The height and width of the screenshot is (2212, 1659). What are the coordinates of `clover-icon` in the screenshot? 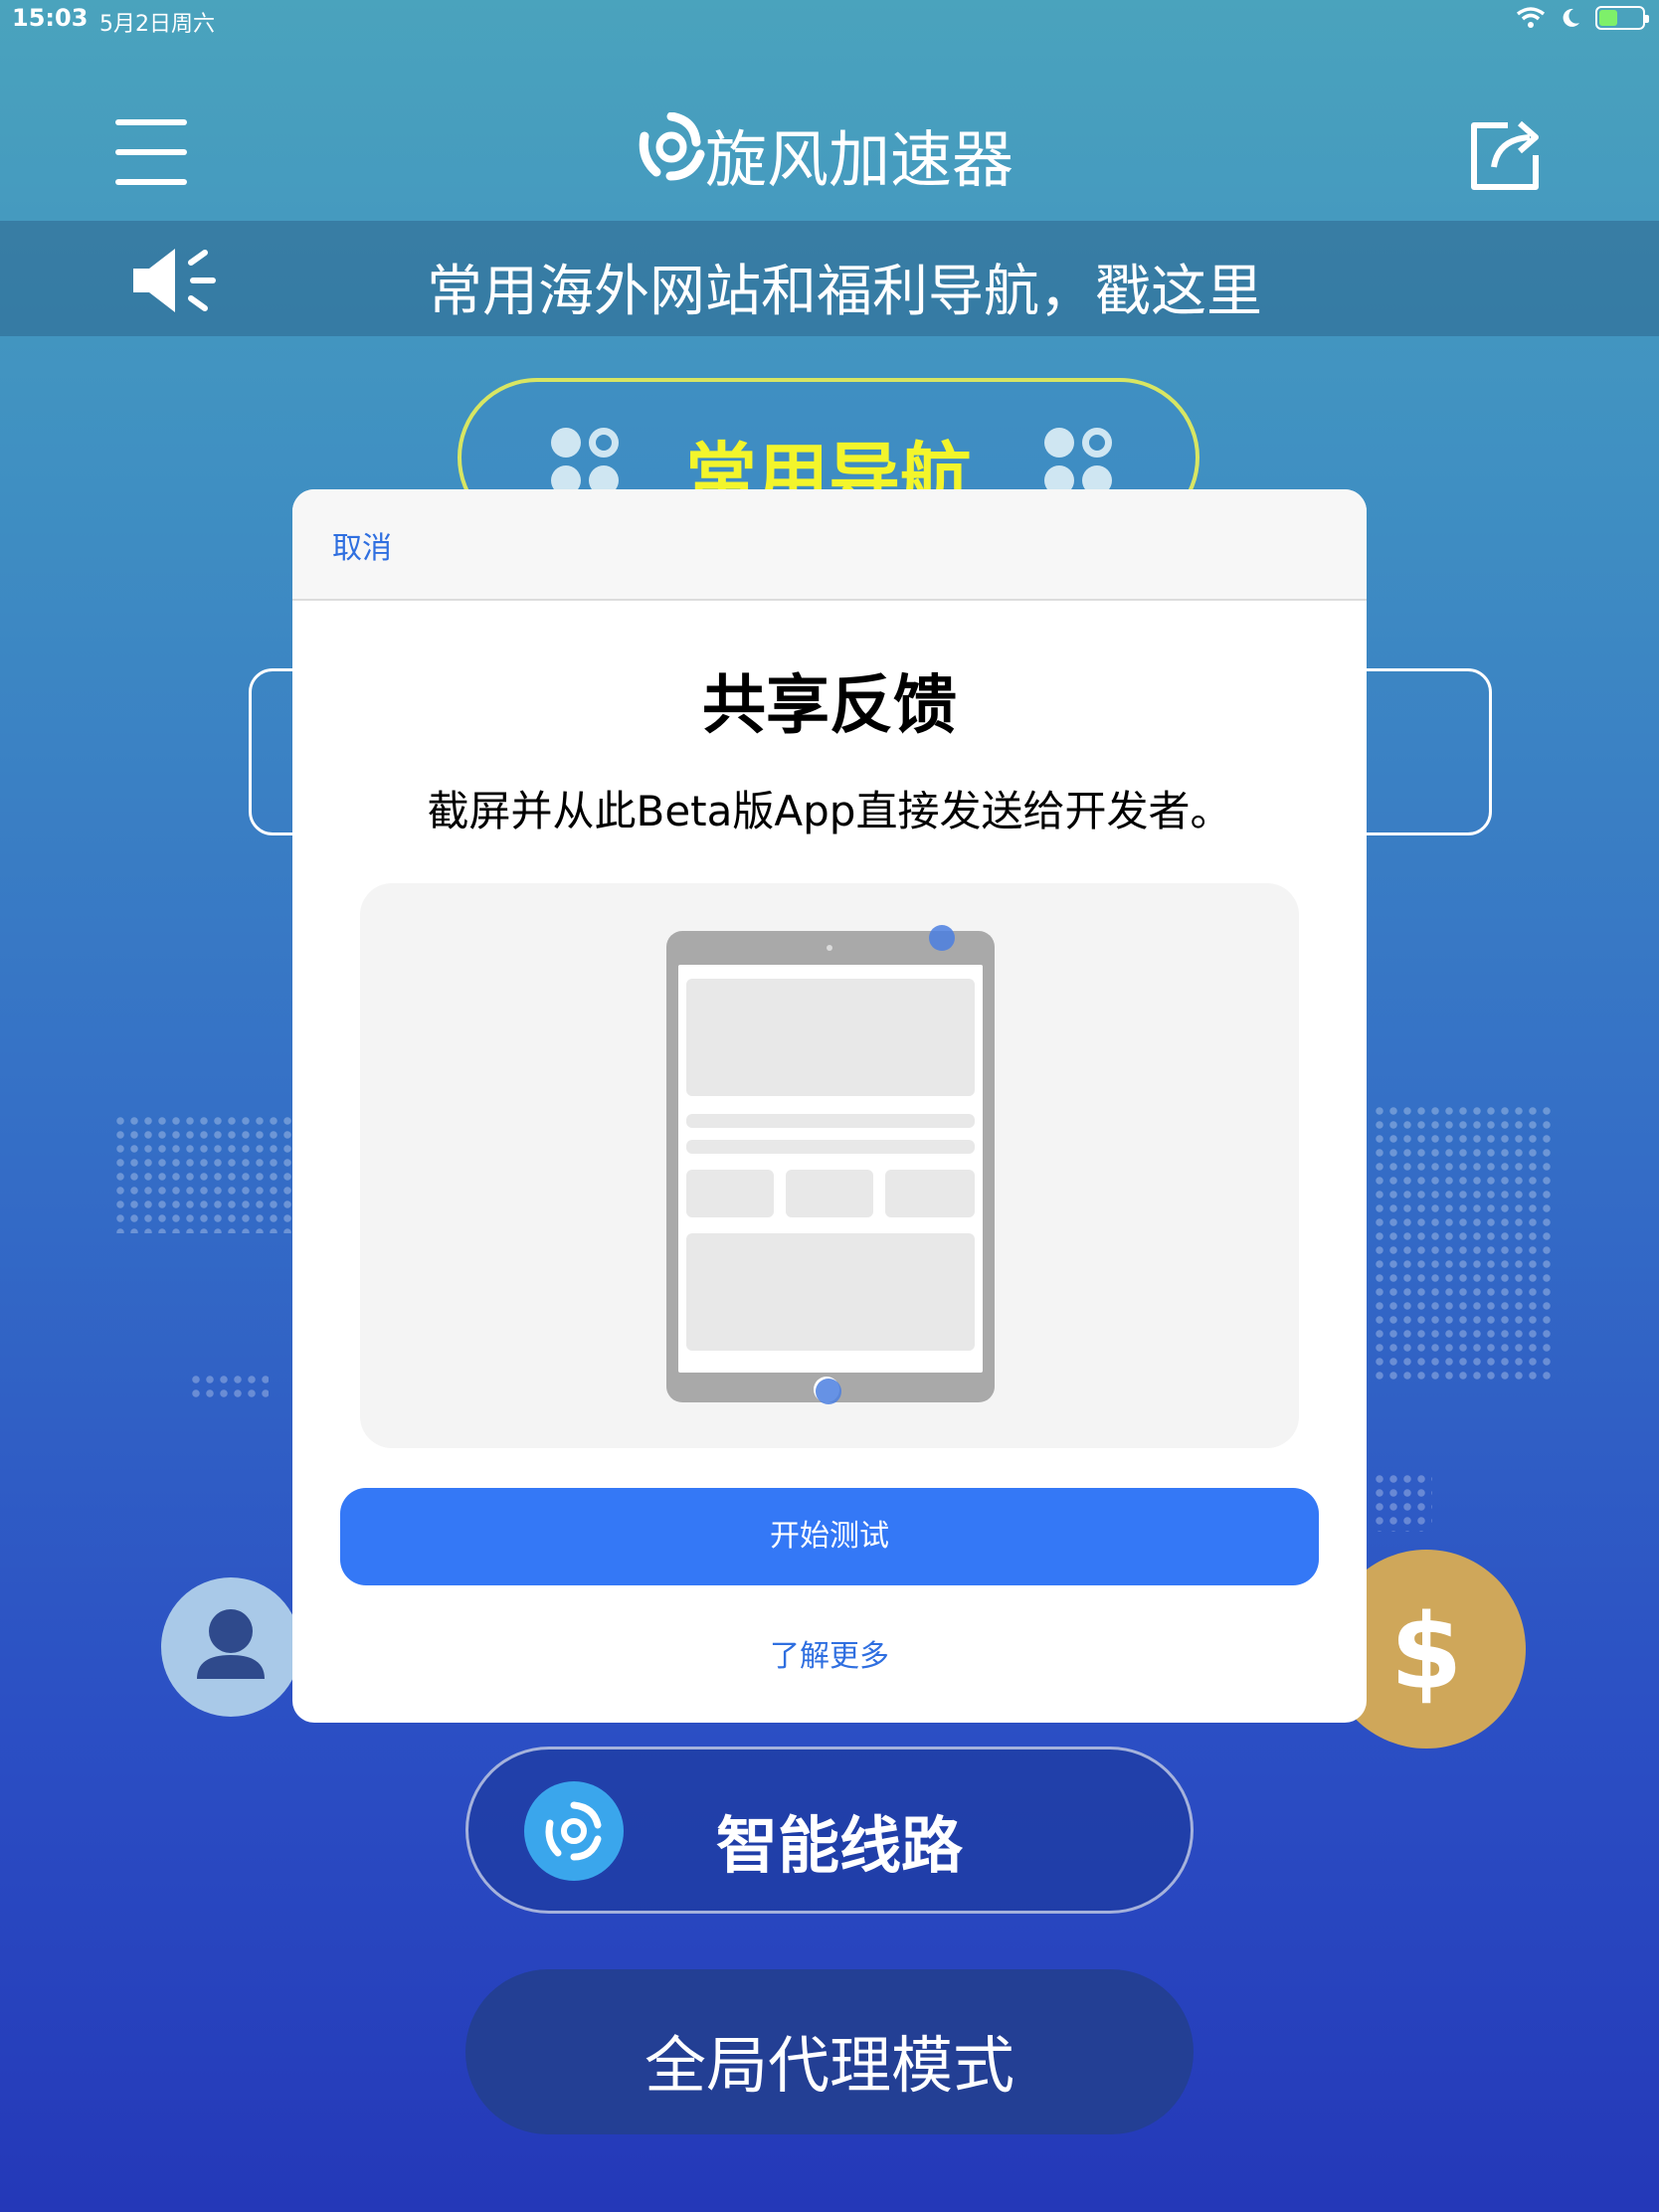 It's located at (1079, 462).